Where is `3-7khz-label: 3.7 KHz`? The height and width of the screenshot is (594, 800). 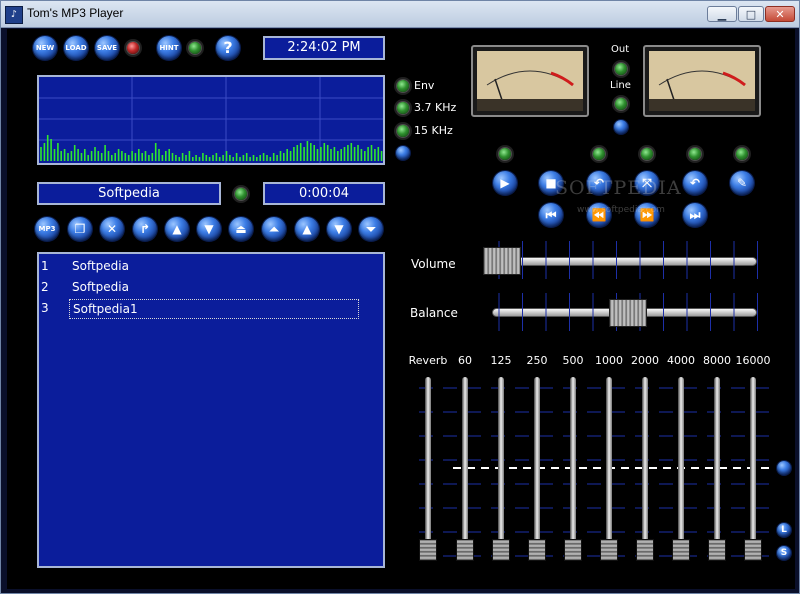
3-7khz-label: 3.7 KHz is located at coordinates (435, 107).